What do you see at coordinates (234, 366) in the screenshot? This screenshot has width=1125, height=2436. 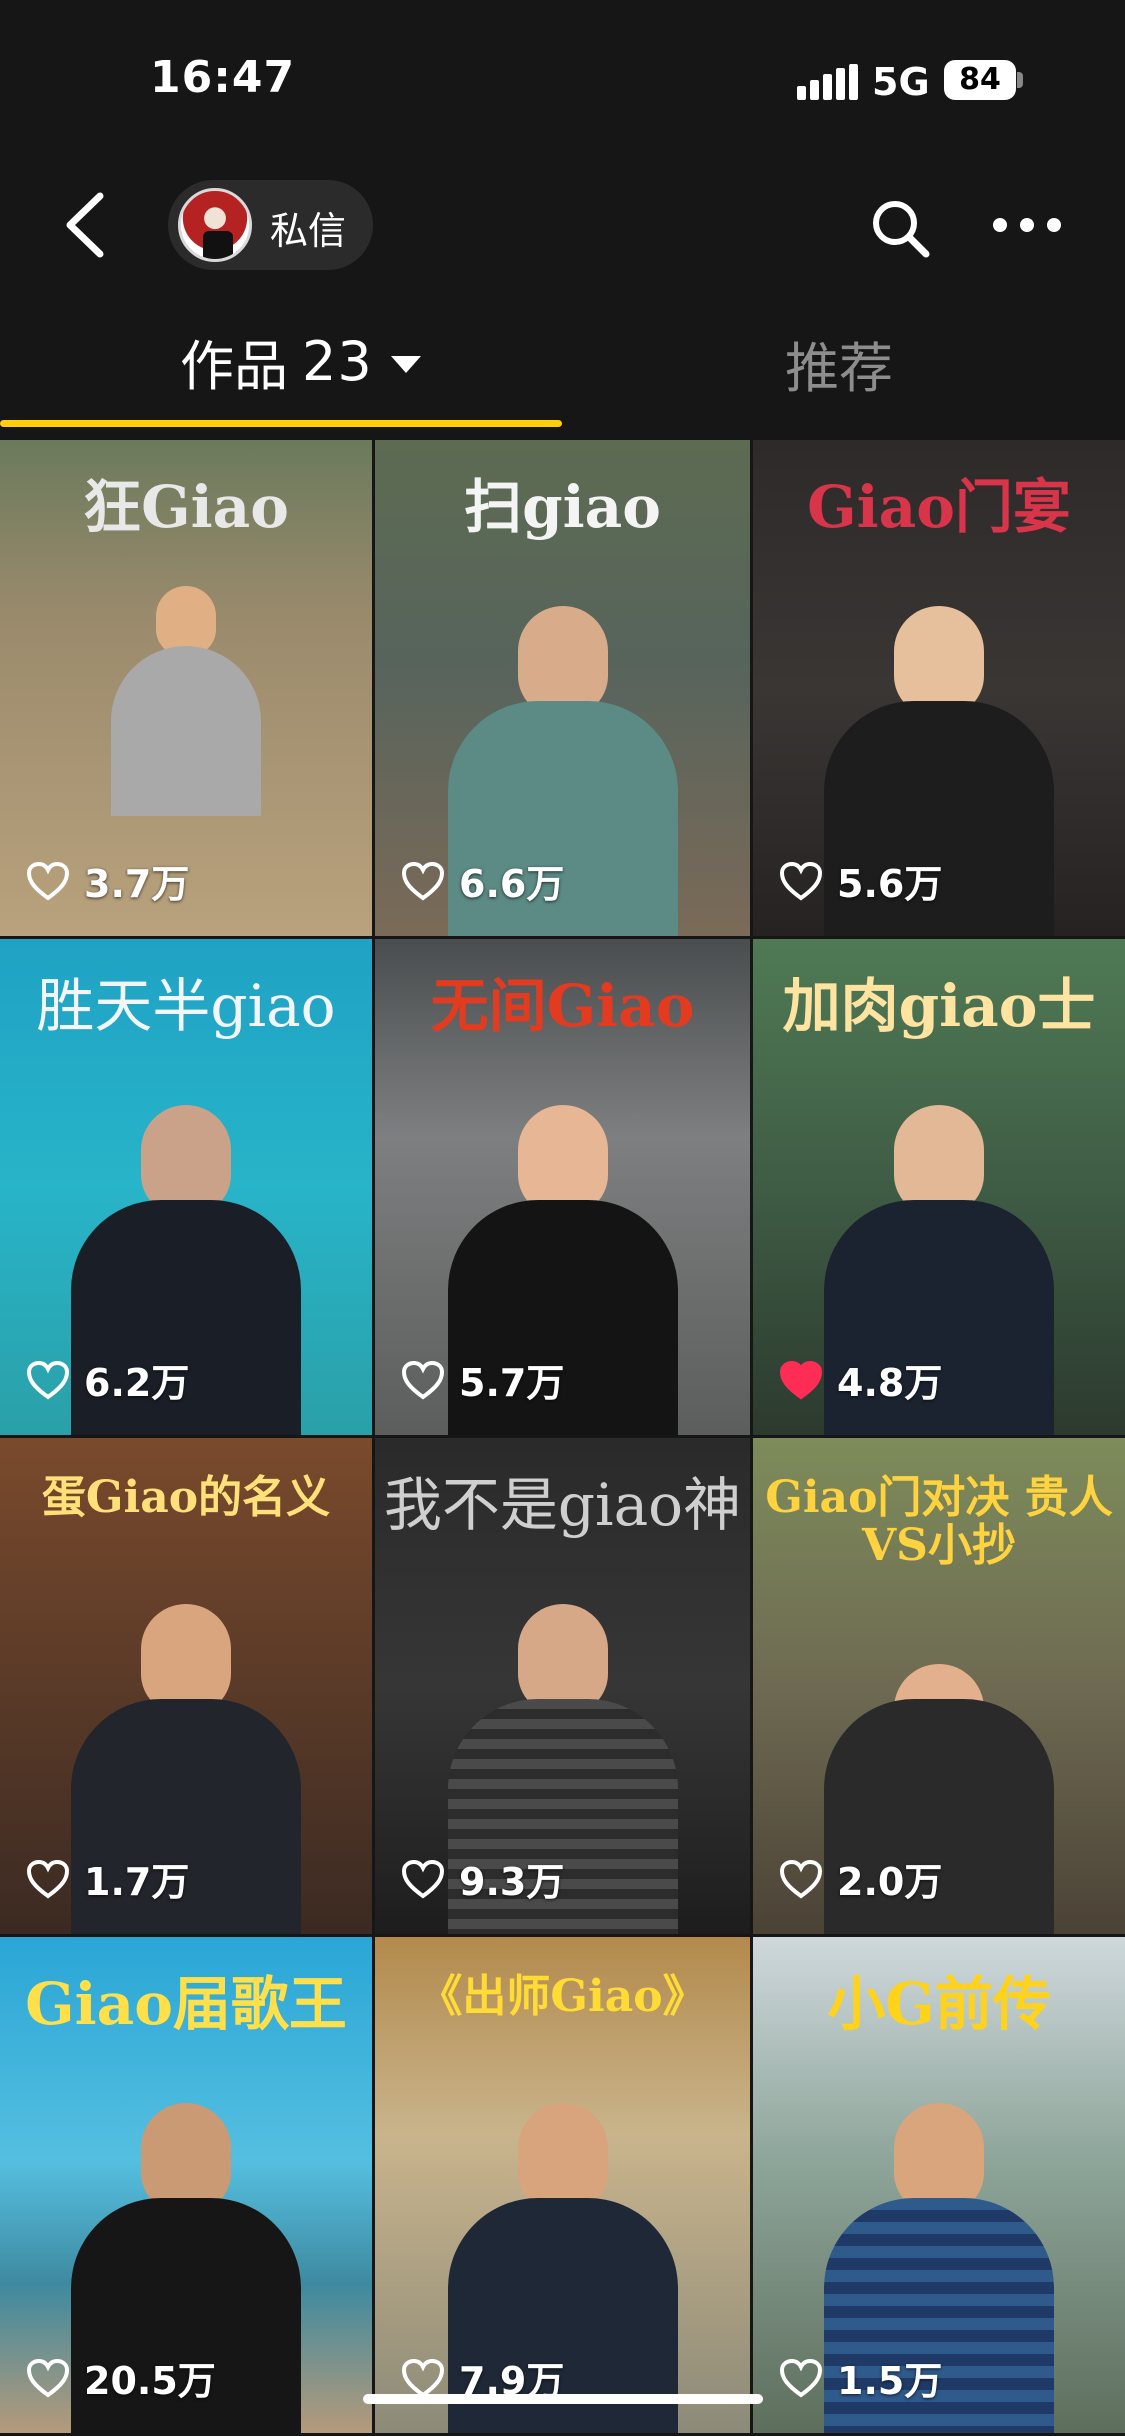 I see `tab-works-label: 作品` at bounding box center [234, 366].